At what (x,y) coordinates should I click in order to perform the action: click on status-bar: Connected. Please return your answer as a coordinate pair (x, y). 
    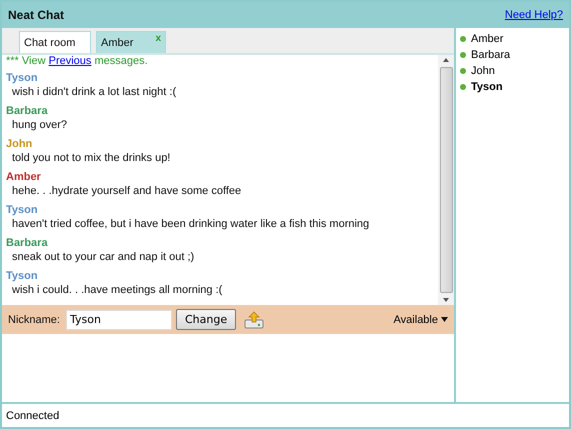
    Looking at the image, I should click on (285, 415).